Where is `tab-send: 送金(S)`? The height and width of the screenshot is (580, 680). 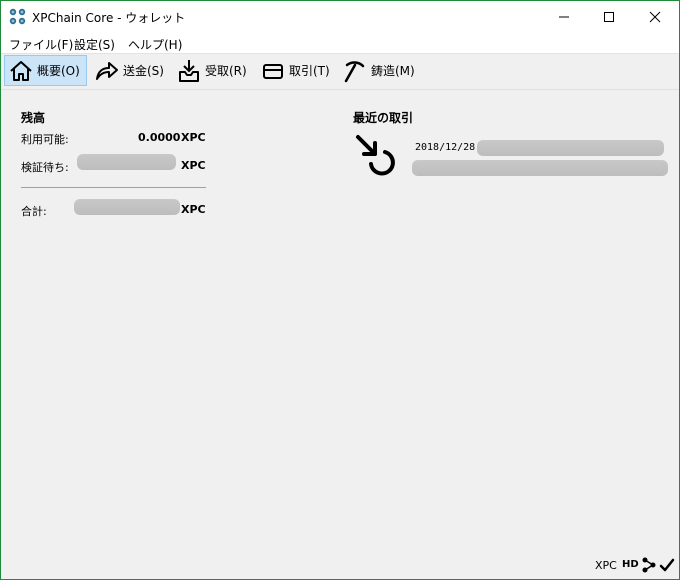 tab-send: 送金(S) is located at coordinates (128, 70).